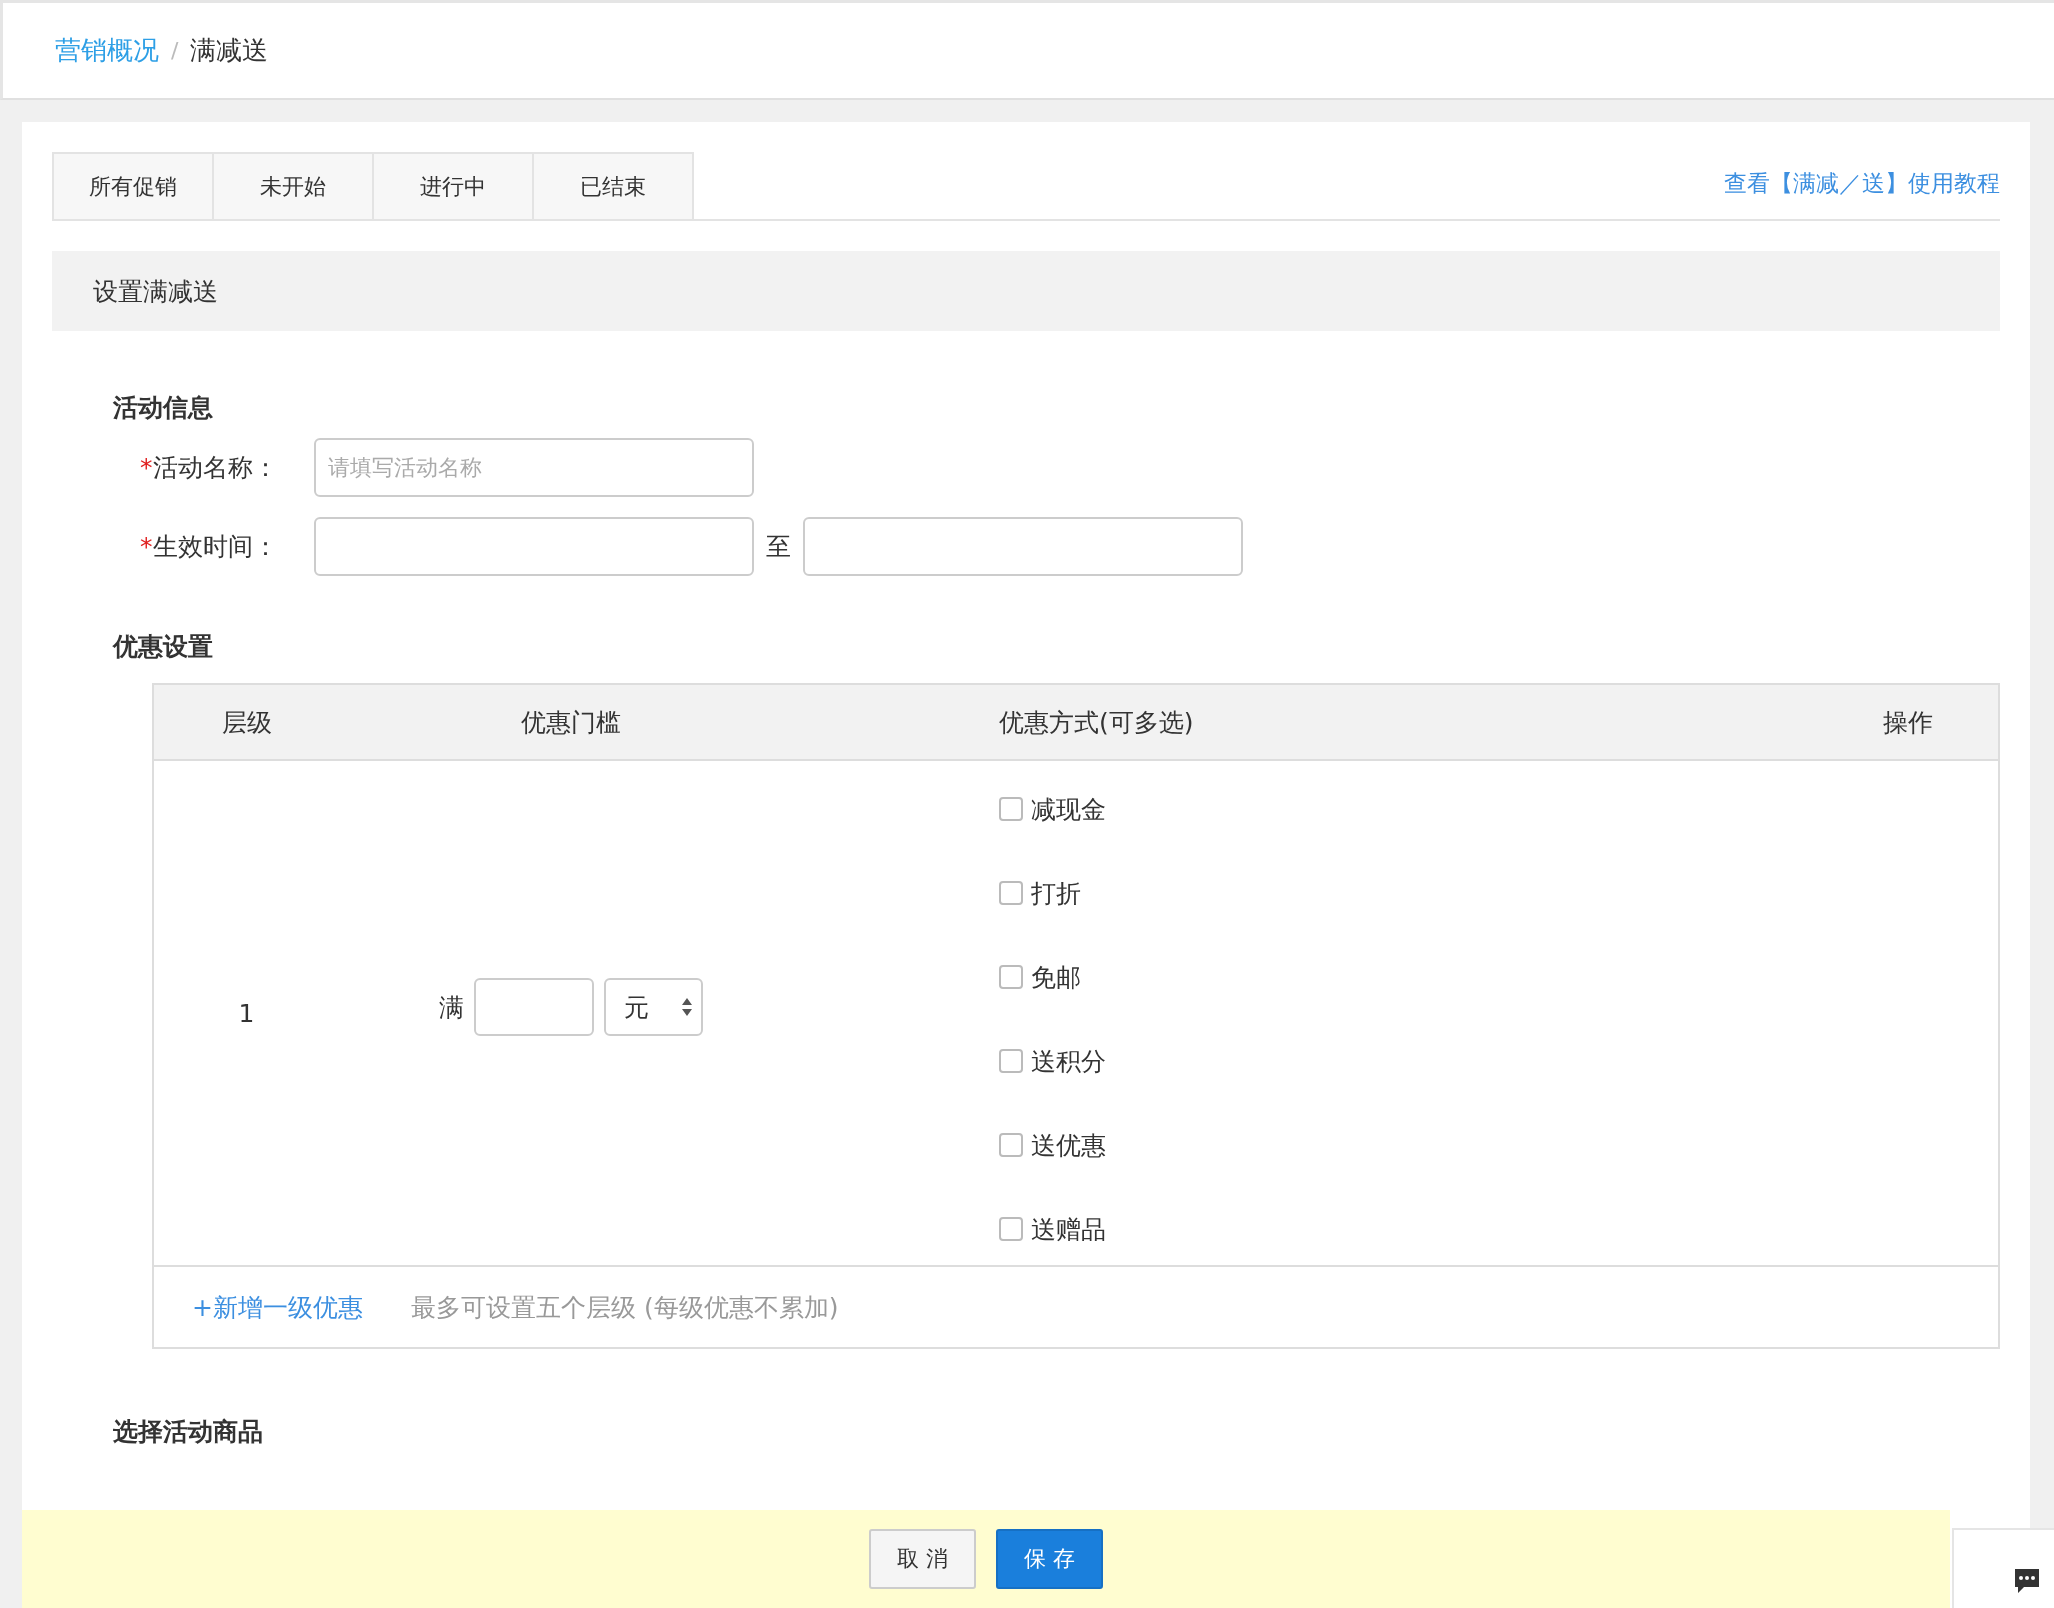  I want to click on panel-title: 设置满减送, so click(1026, 291).